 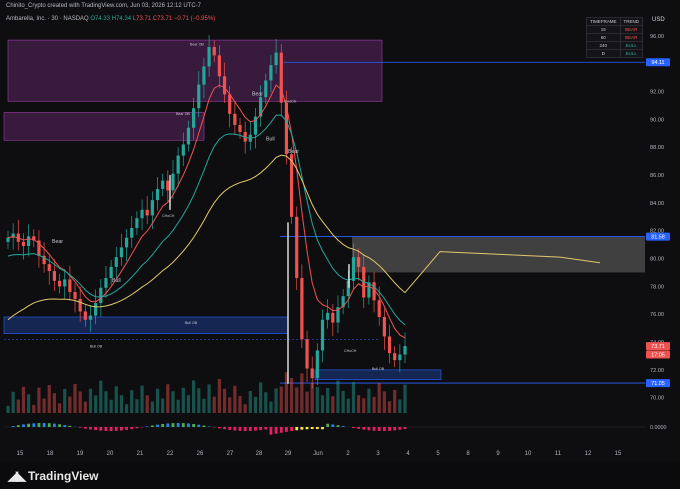 I want to click on time-axis-label: 2, so click(x=348, y=454).